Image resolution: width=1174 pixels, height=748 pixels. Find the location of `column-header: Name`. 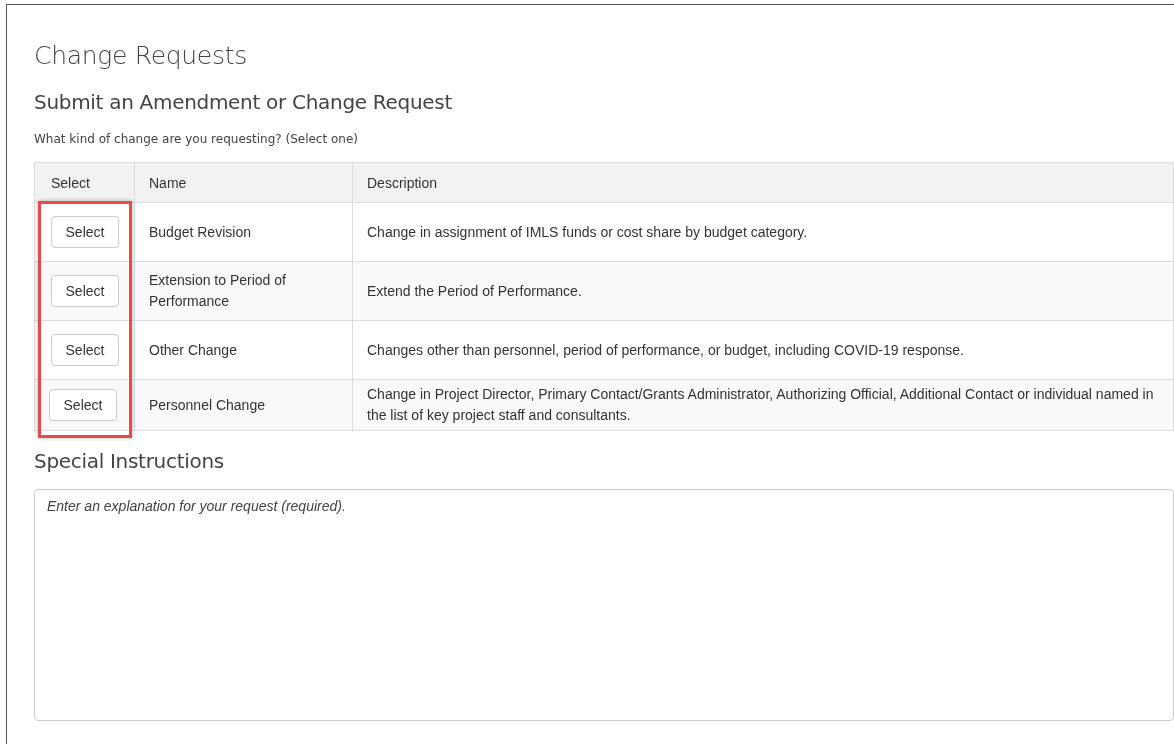

column-header: Name is located at coordinates (243, 182).